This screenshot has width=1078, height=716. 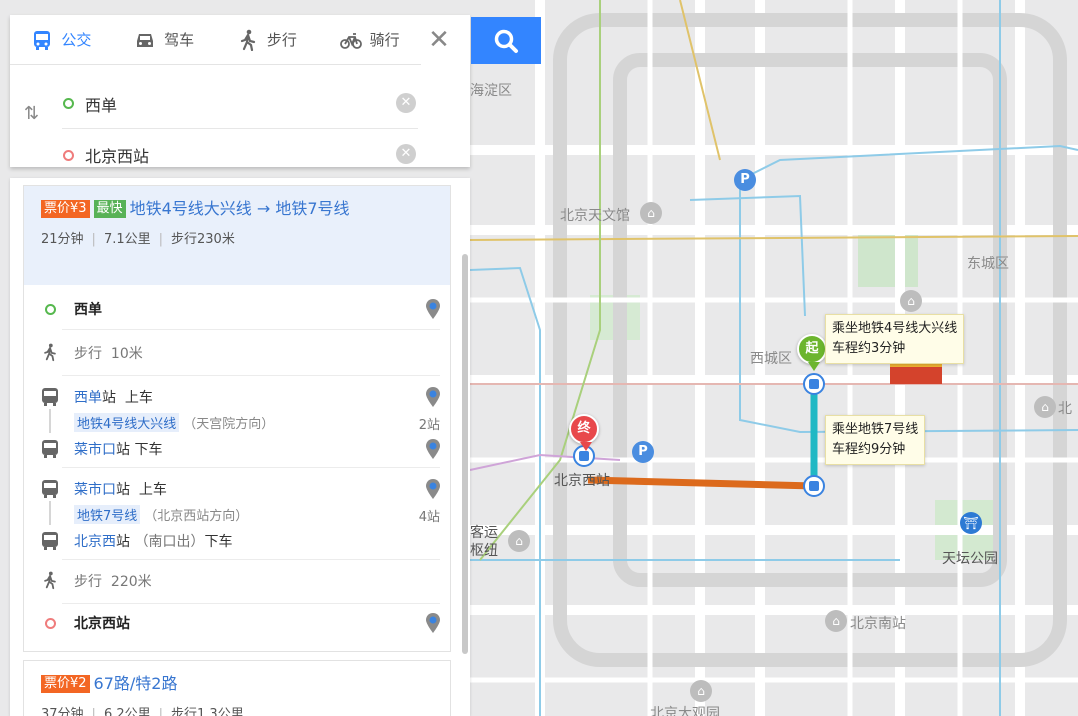 What do you see at coordinates (429, 515) in the screenshot?
I see `stop-count: 4站` at bounding box center [429, 515].